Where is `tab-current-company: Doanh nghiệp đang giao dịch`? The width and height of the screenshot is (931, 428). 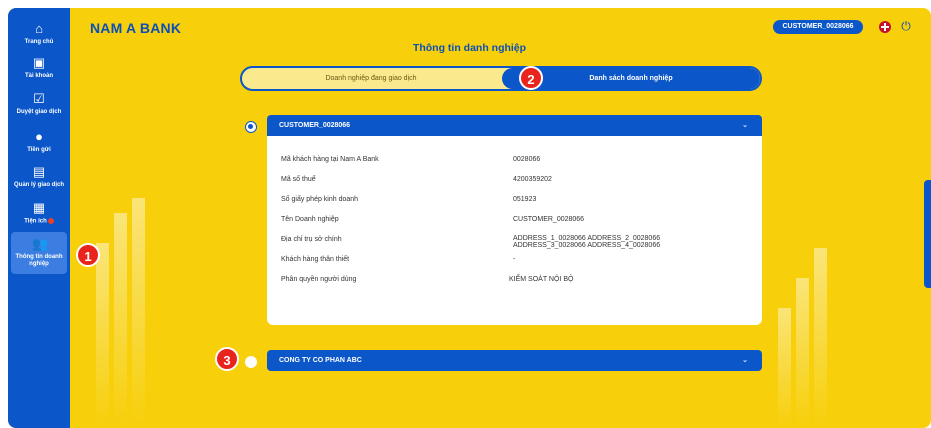 tab-current-company: Doanh nghiệp đang giao dịch is located at coordinates (371, 78).